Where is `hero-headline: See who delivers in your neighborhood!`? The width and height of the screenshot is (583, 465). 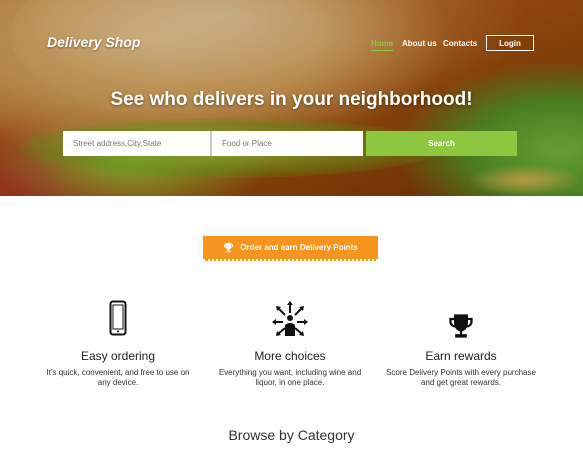 hero-headline: See who delivers in your neighborhood! is located at coordinates (291, 99).